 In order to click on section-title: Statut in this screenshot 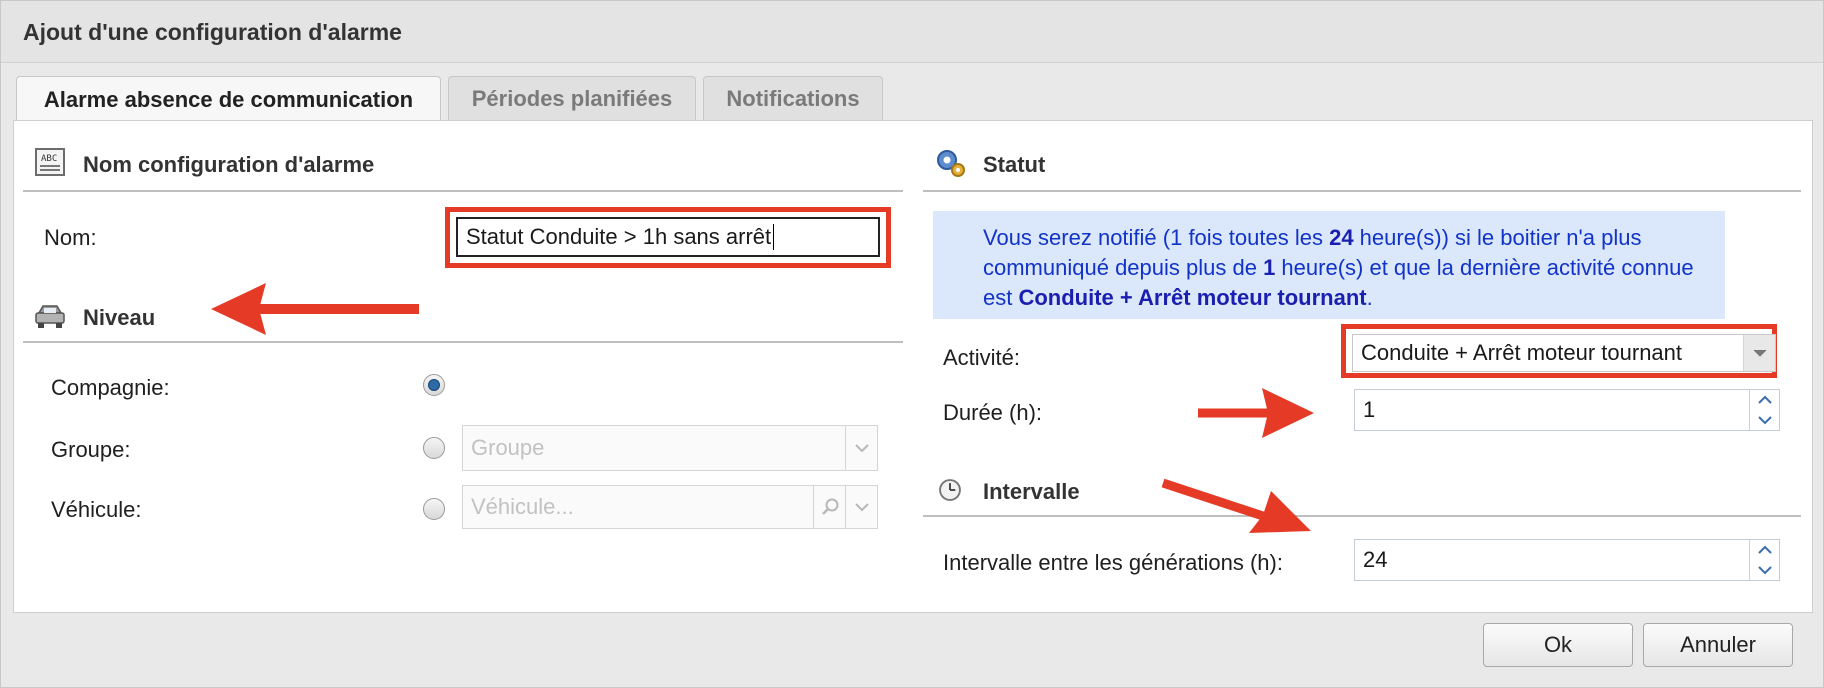, I will do `click(1014, 164)`.